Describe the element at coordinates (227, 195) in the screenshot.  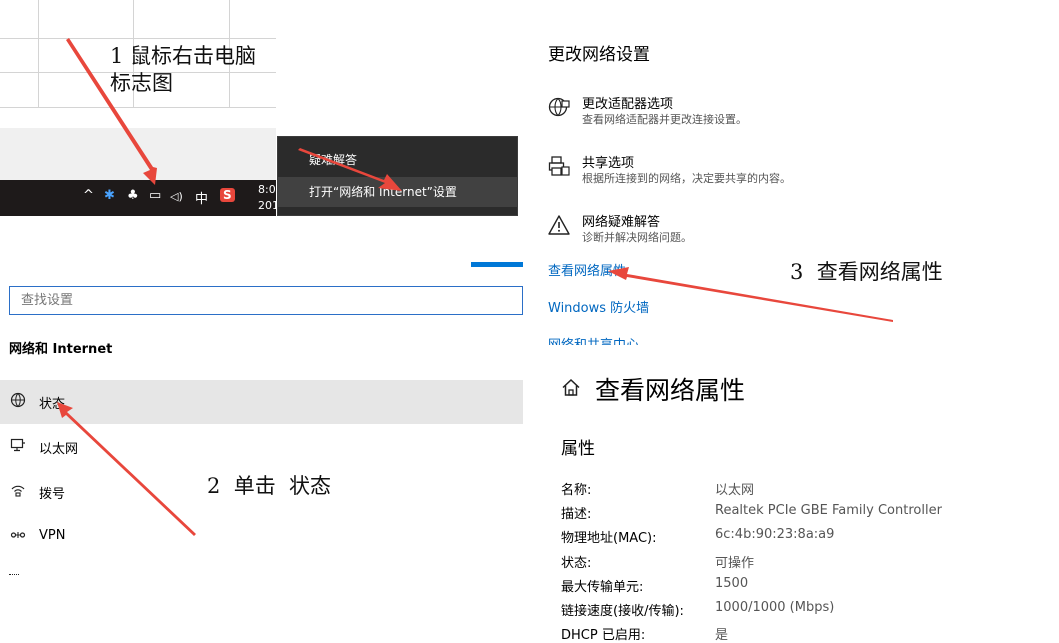
I see `sogou-icon: S` at that location.